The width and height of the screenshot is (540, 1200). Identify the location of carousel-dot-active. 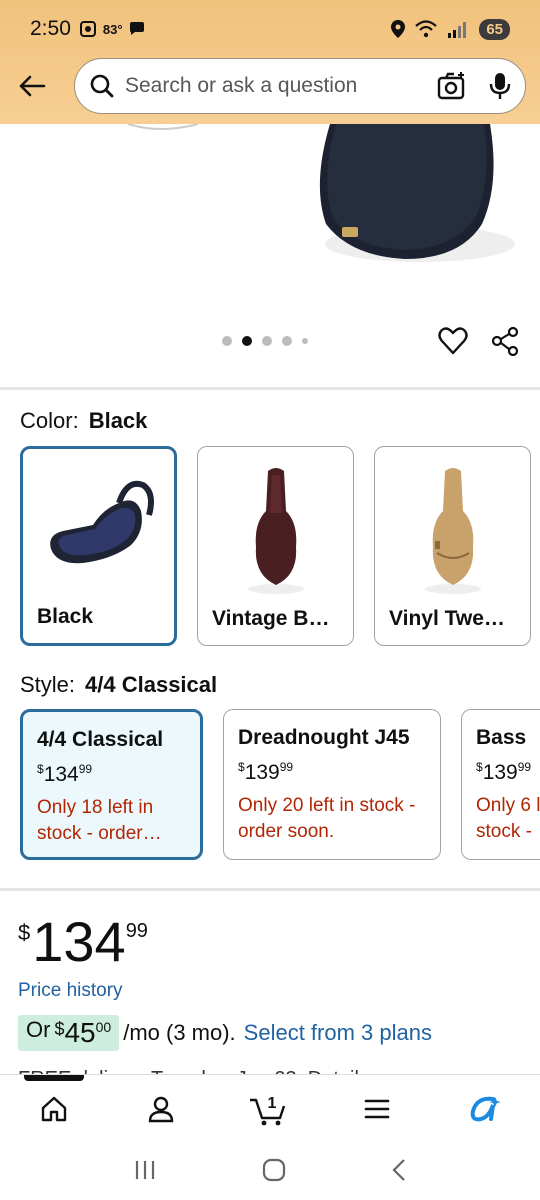
(247, 341).